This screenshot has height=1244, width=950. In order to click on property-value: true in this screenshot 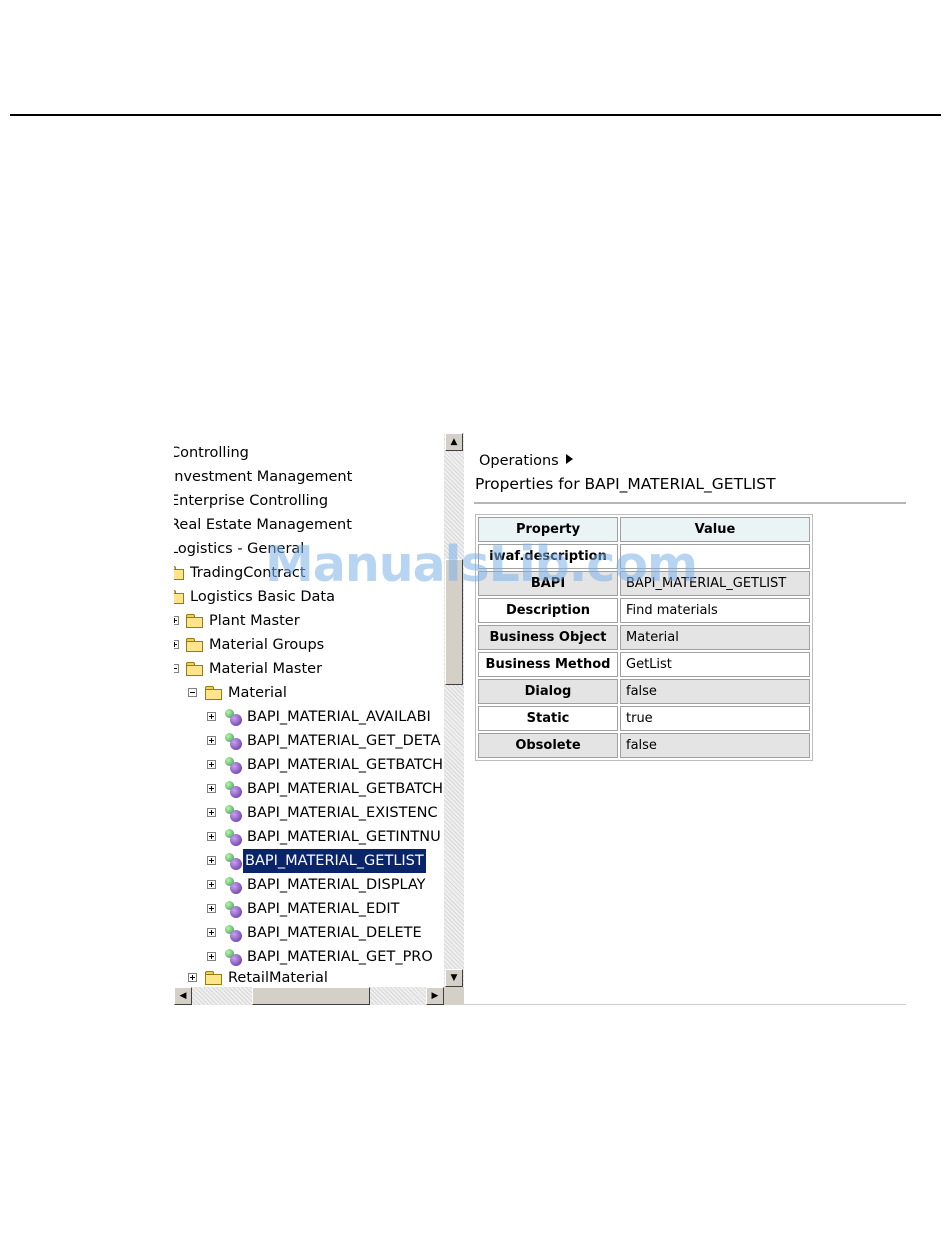, I will do `click(715, 718)`.